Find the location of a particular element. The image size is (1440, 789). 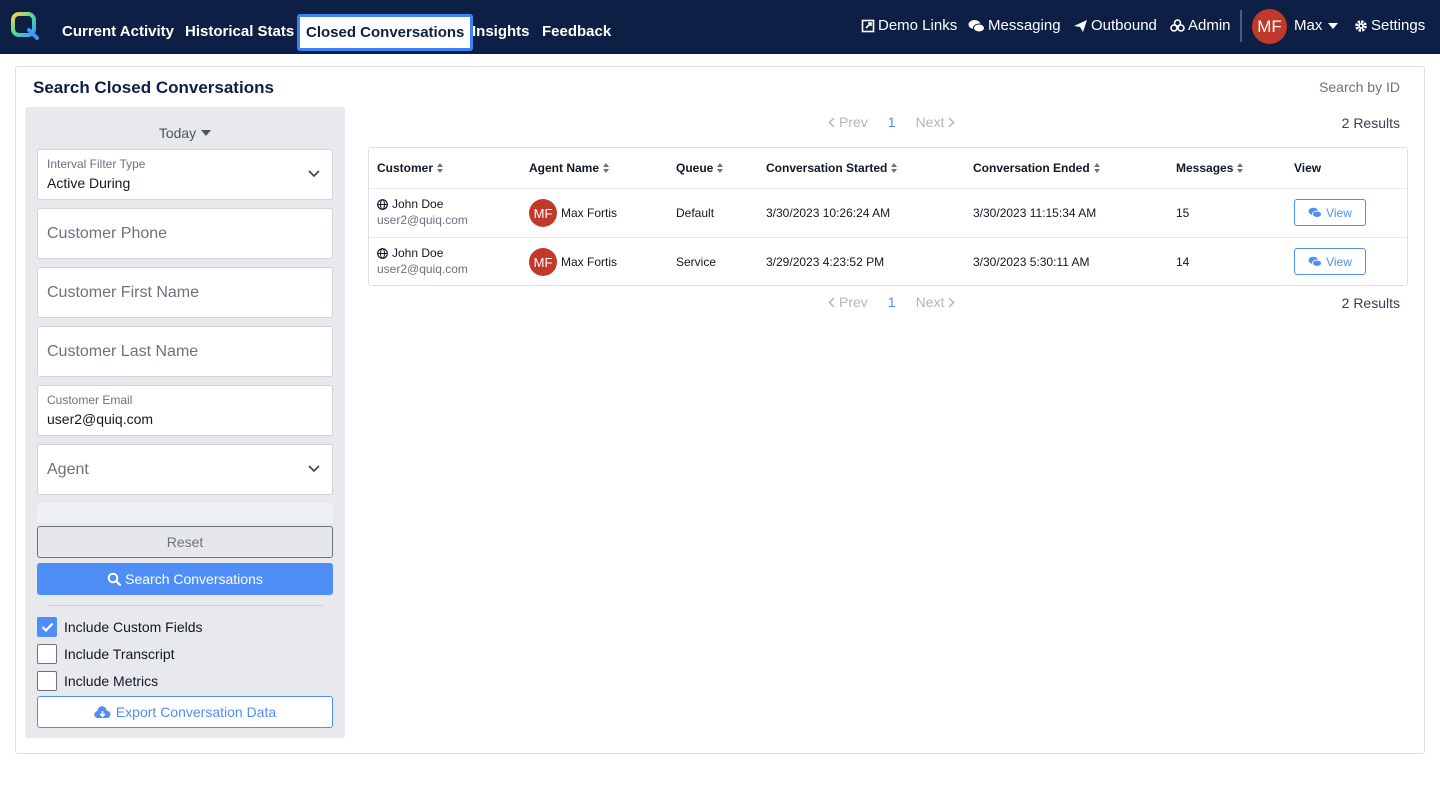

page-title: Search Closed Conversations is located at coordinates (153, 87).